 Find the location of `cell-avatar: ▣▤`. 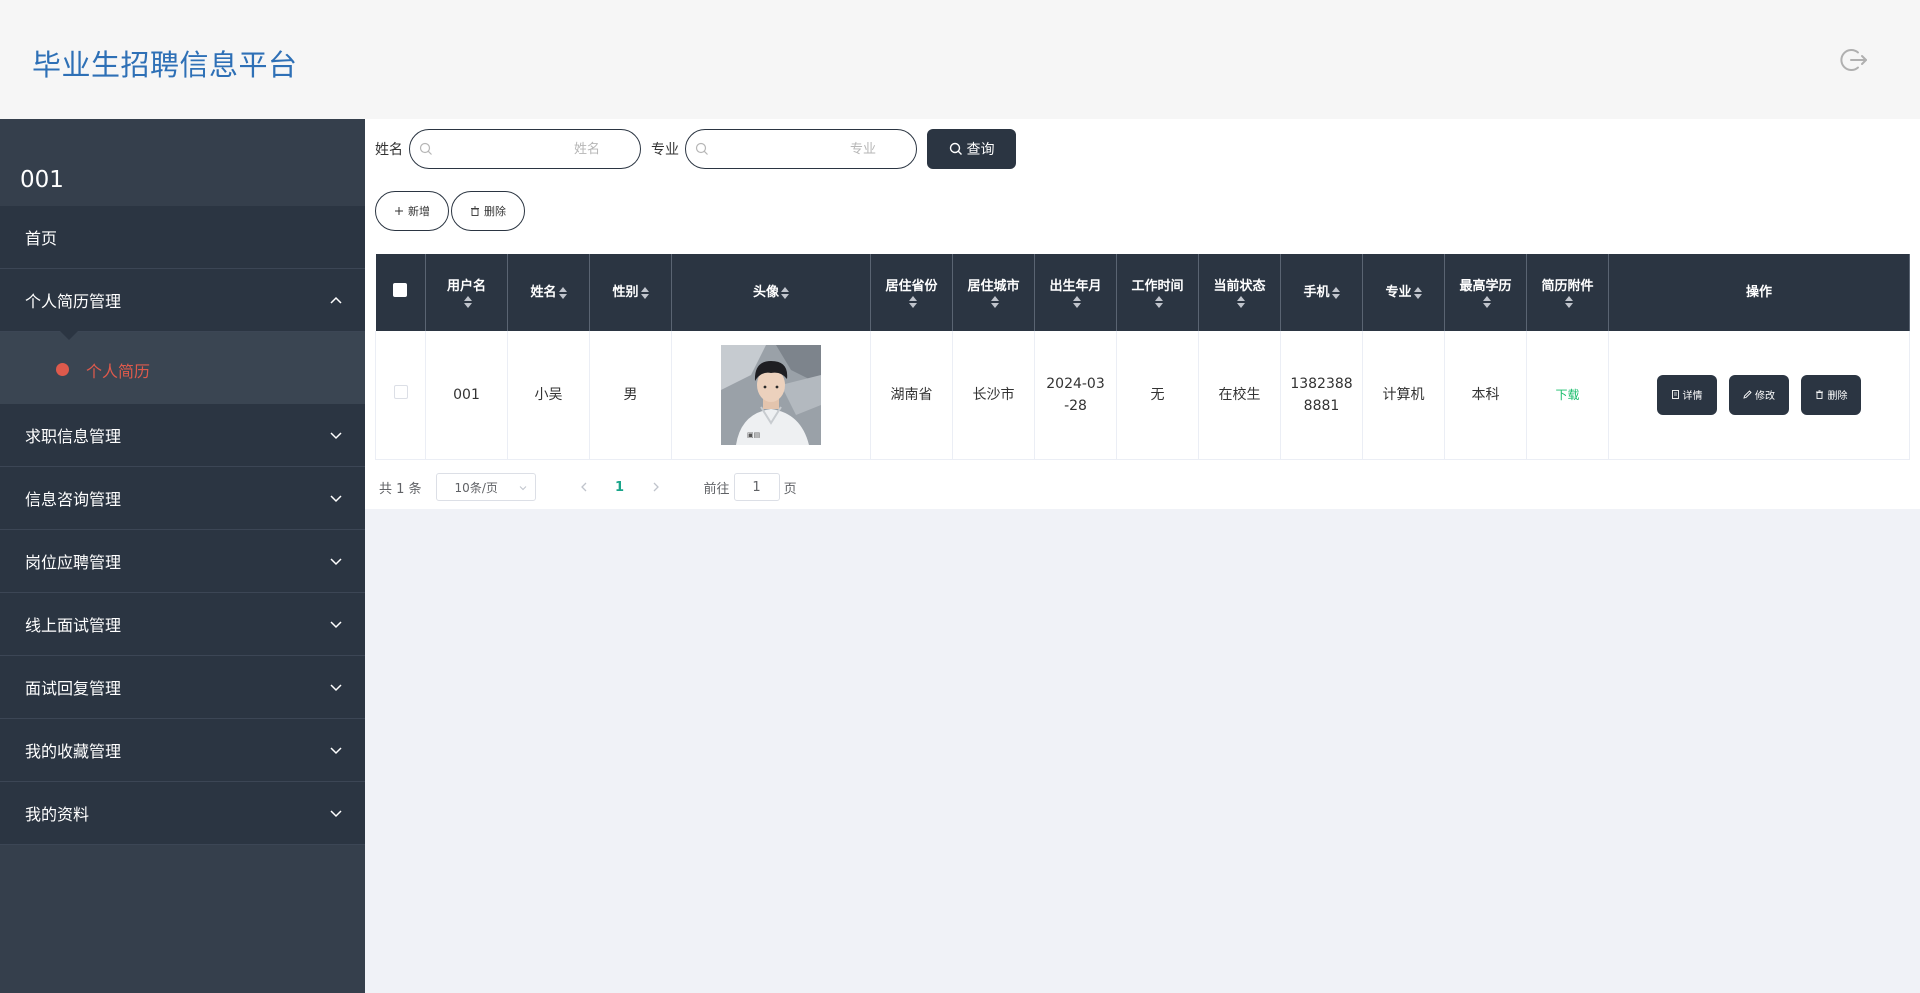

cell-avatar: ▣▤ is located at coordinates (771, 395).